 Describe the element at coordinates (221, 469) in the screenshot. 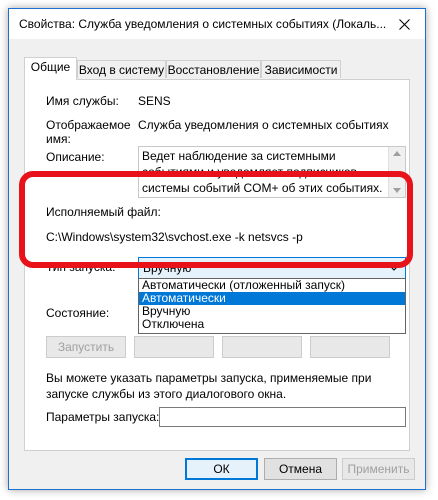

I see `ok-button: ОК` at that location.